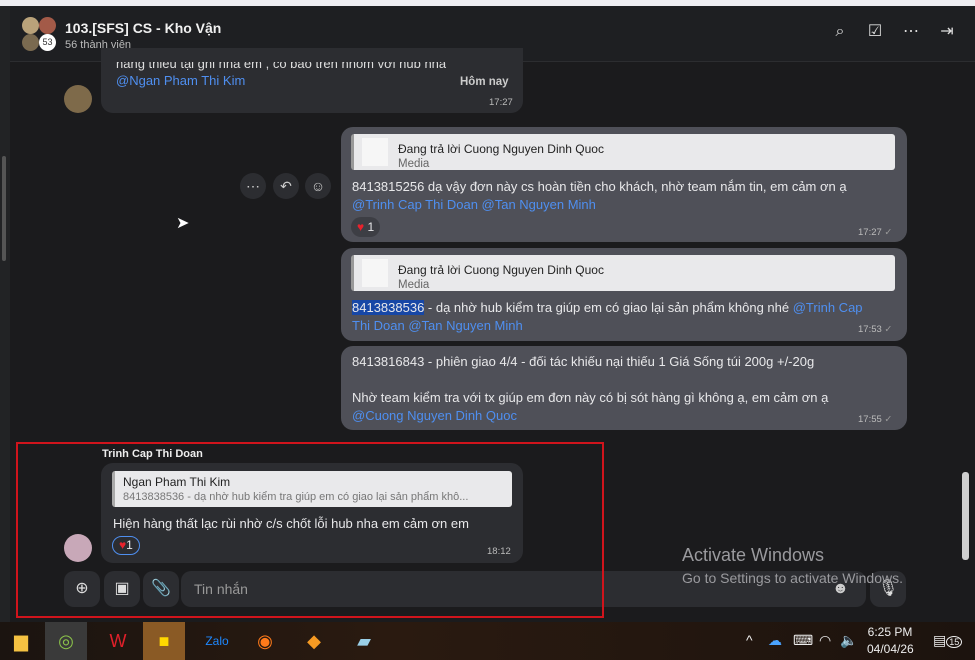  Describe the element at coordinates (314, 641) in the screenshot. I see `app-icon-orange: ◆` at that location.